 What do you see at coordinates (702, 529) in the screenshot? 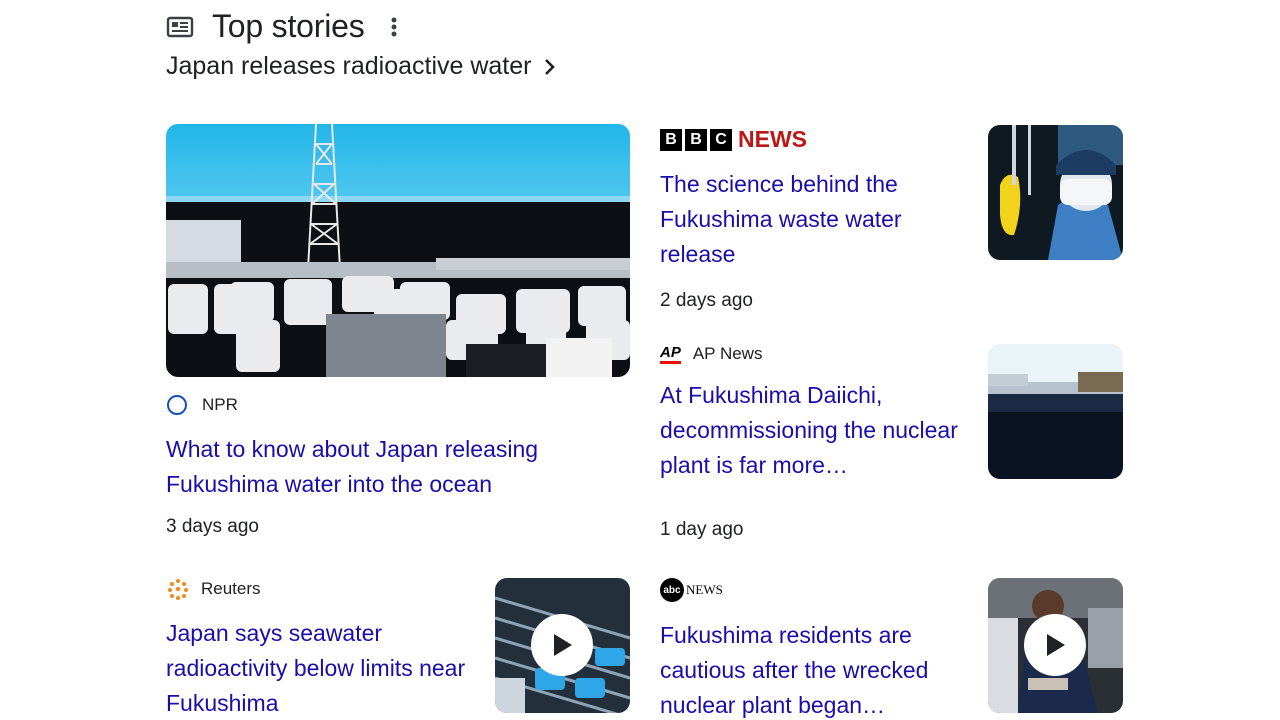
I see `story-time: 1 day ago` at bounding box center [702, 529].